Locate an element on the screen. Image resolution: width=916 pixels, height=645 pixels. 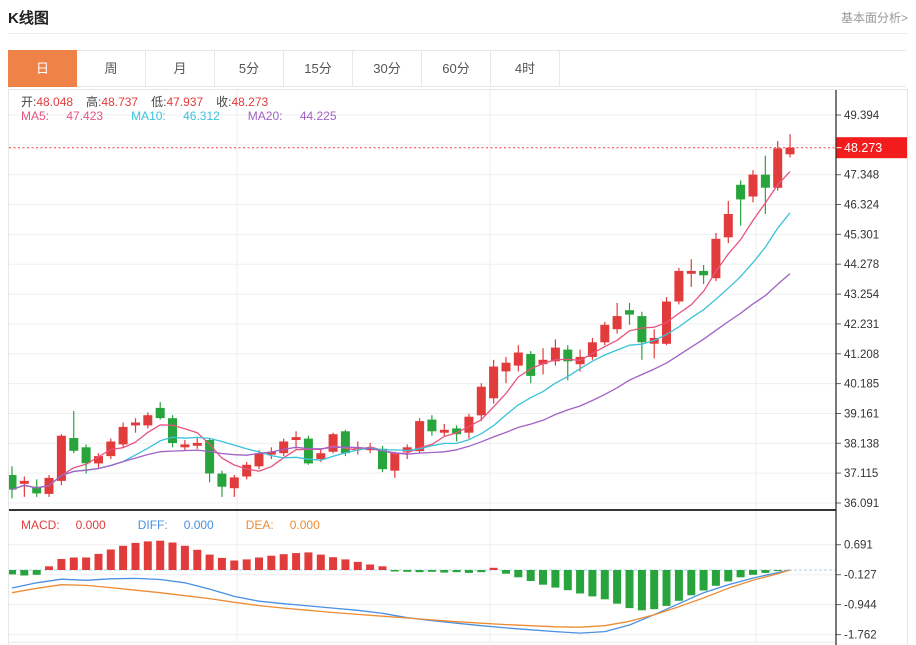
tab-item: 60分 is located at coordinates (456, 68).